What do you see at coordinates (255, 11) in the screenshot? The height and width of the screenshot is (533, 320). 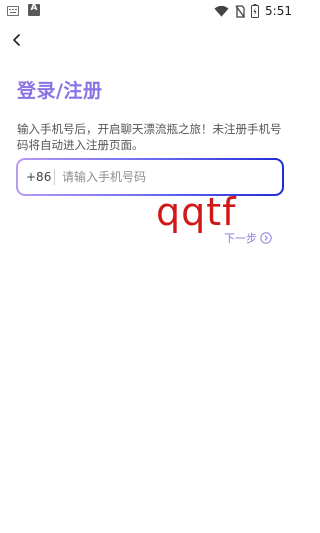 I see `battery-icon` at bounding box center [255, 11].